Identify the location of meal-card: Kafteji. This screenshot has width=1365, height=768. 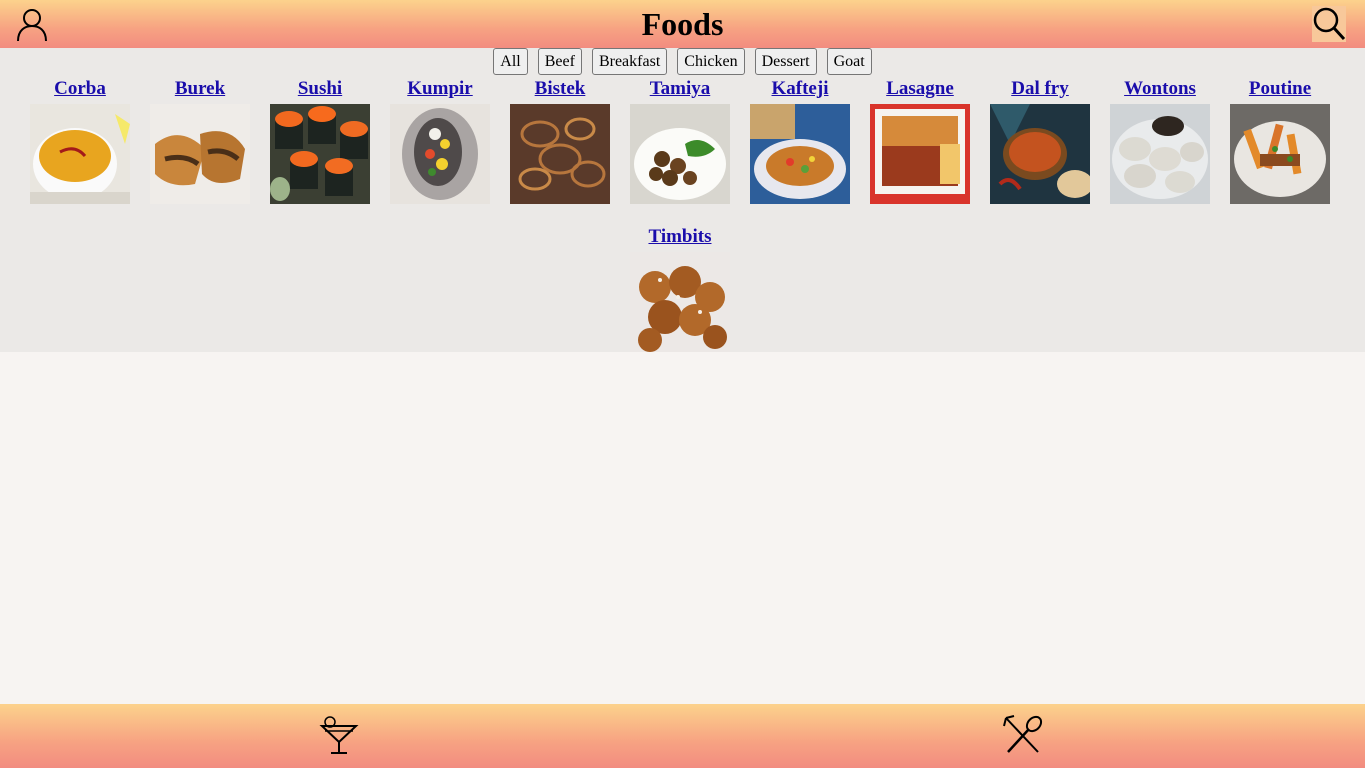
(800, 140).